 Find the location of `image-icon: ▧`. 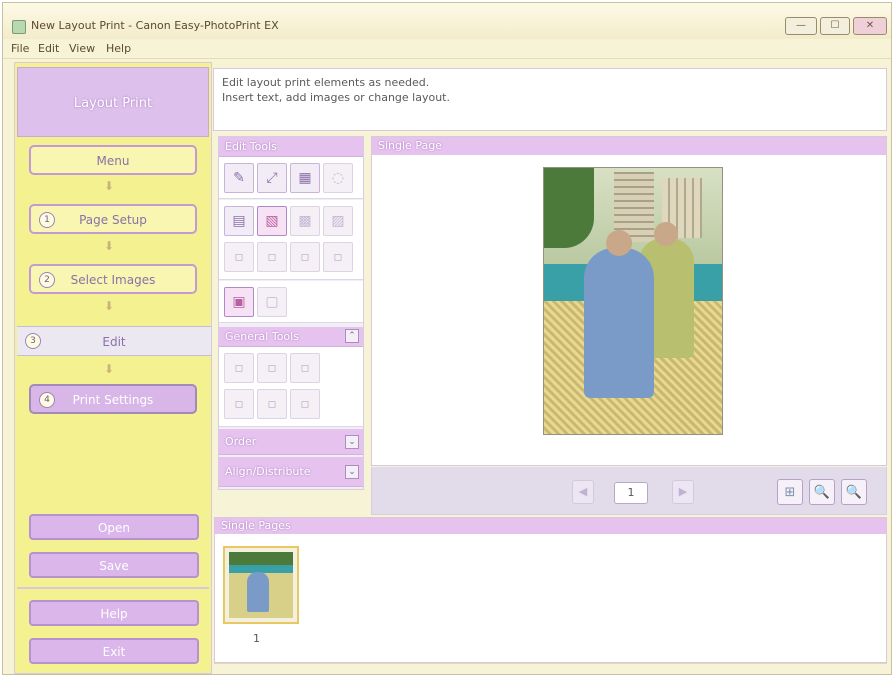

image-icon: ▧ is located at coordinates (272, 221).